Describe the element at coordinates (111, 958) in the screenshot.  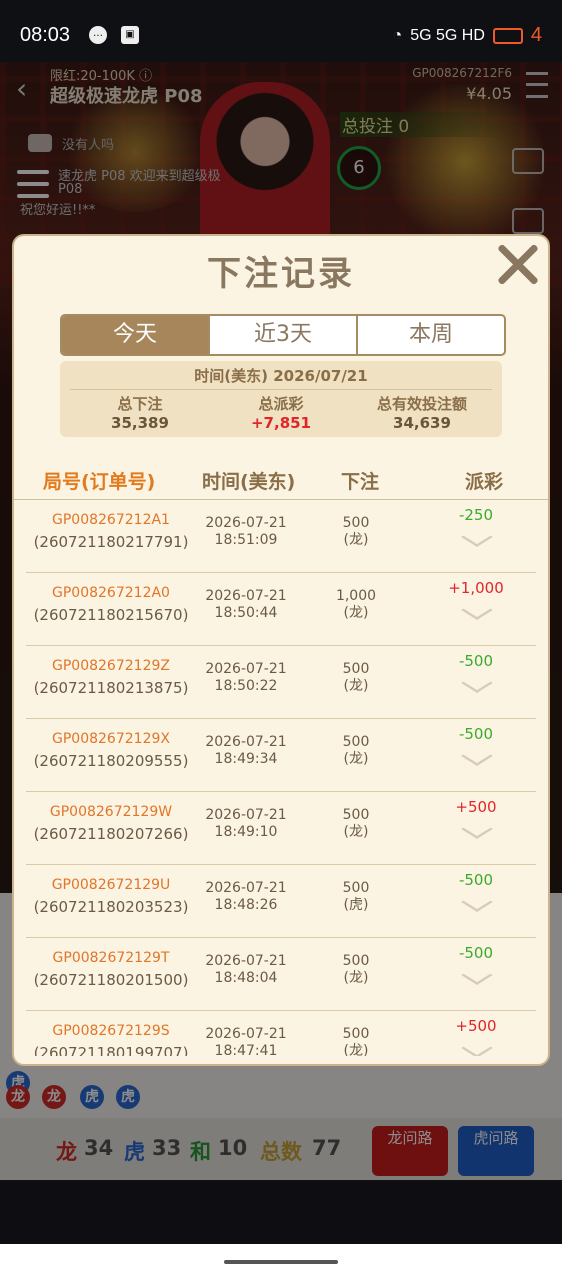
I see `game-id: GP0082672129T` at that location.